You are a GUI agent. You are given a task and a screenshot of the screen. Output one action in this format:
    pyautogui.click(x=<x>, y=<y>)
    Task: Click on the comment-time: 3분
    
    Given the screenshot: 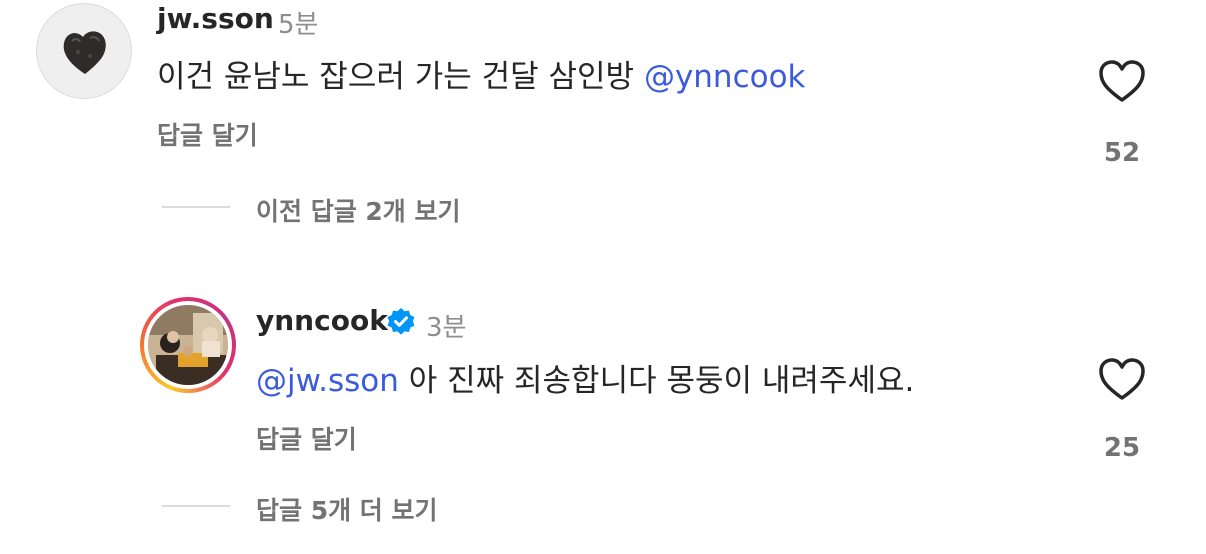 What is the action you would take?
    pyautogui.click(x=446, y=328)
    